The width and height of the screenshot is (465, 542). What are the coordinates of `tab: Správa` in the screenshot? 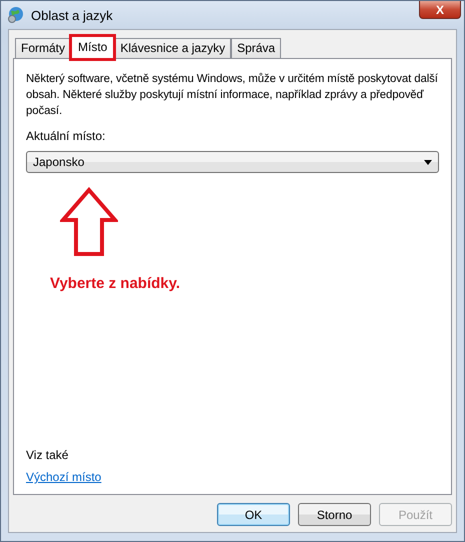 It's located at (256, 48).